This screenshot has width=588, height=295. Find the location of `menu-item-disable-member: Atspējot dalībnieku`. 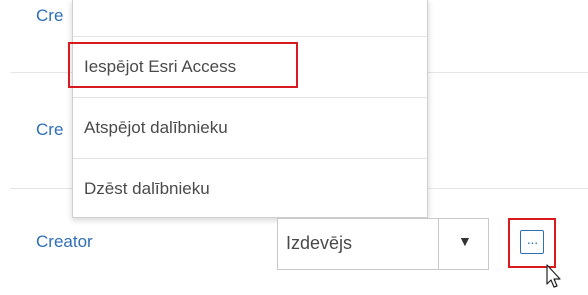

menu-item-disable-member: Atspējot dalībnieku is located at coordinates (250, 127).